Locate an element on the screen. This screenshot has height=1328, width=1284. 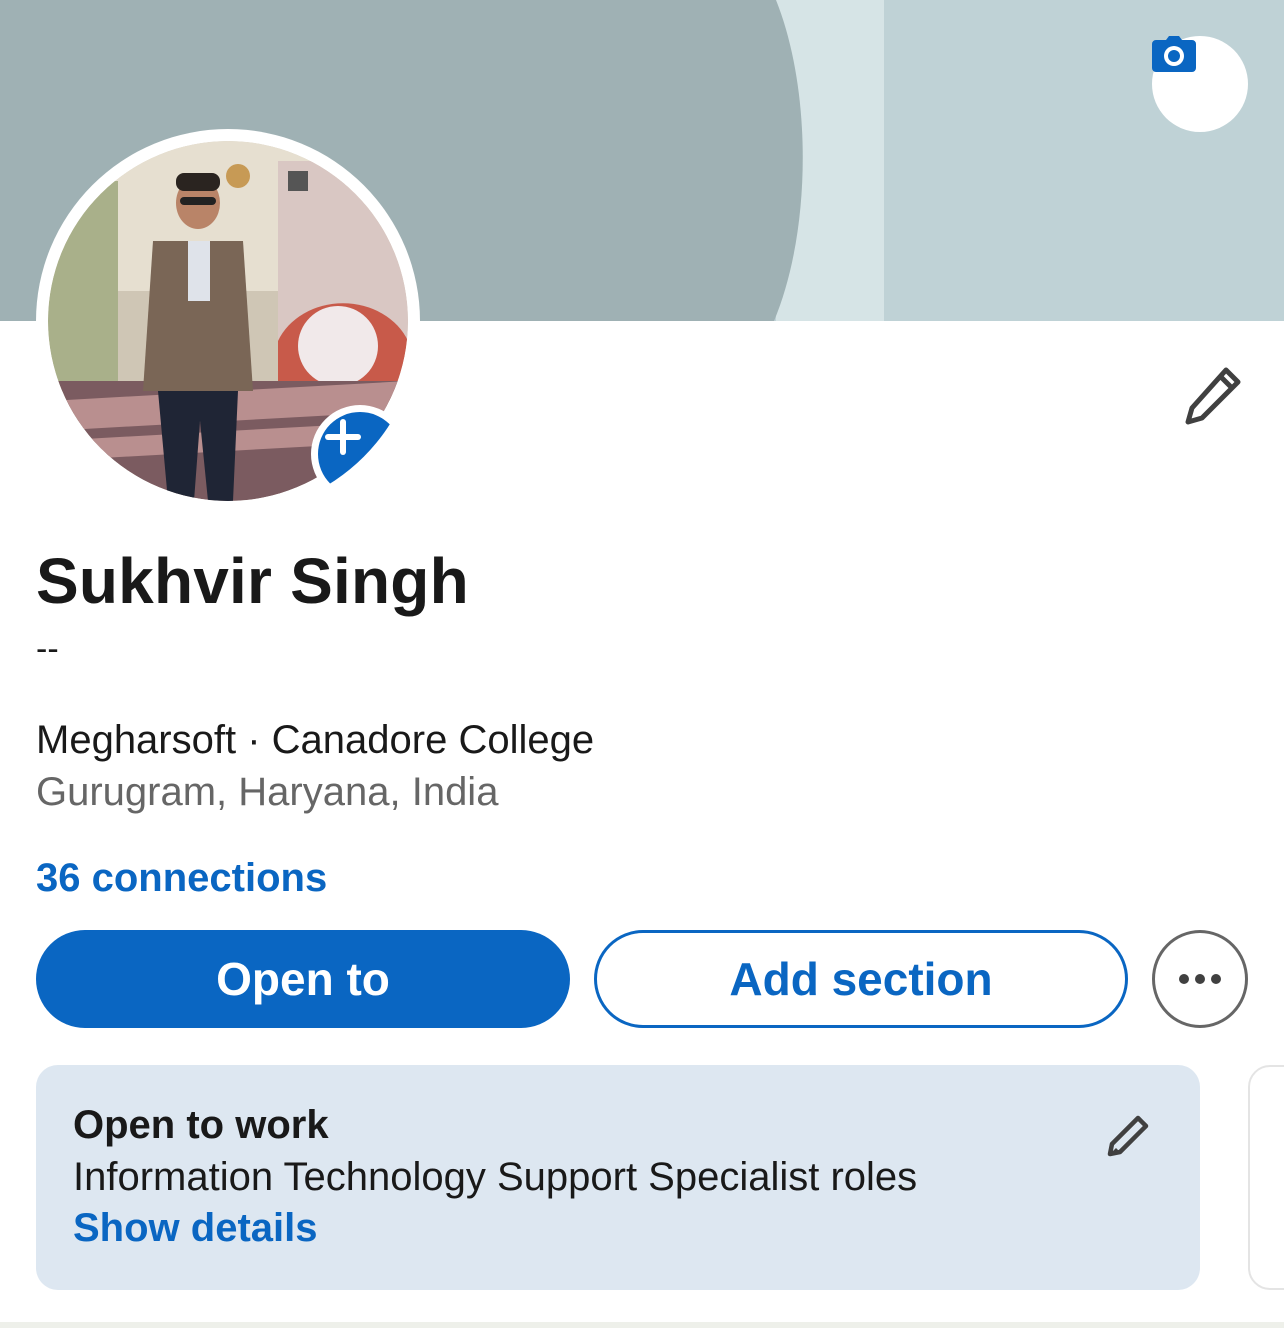
open-to-button: Open to is located at coordinates (303, 979).